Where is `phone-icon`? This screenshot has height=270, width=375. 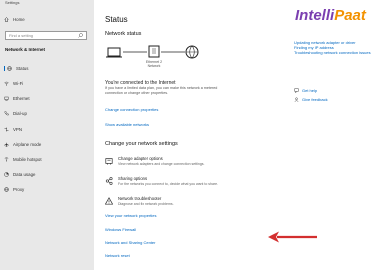 phone-icon is located at coordinates (6, 113).